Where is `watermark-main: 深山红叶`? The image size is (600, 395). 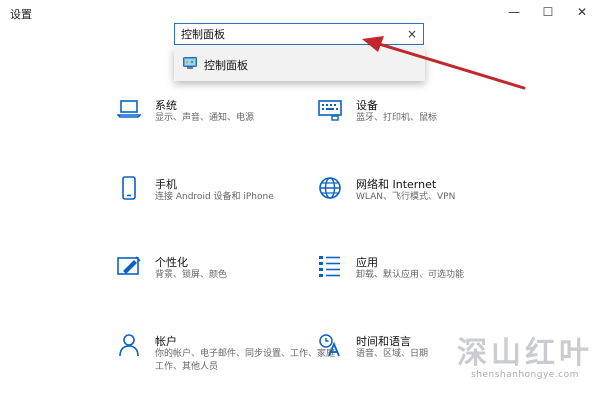 watermark-main: 深山红叶 is located at coordinates (525, 353).